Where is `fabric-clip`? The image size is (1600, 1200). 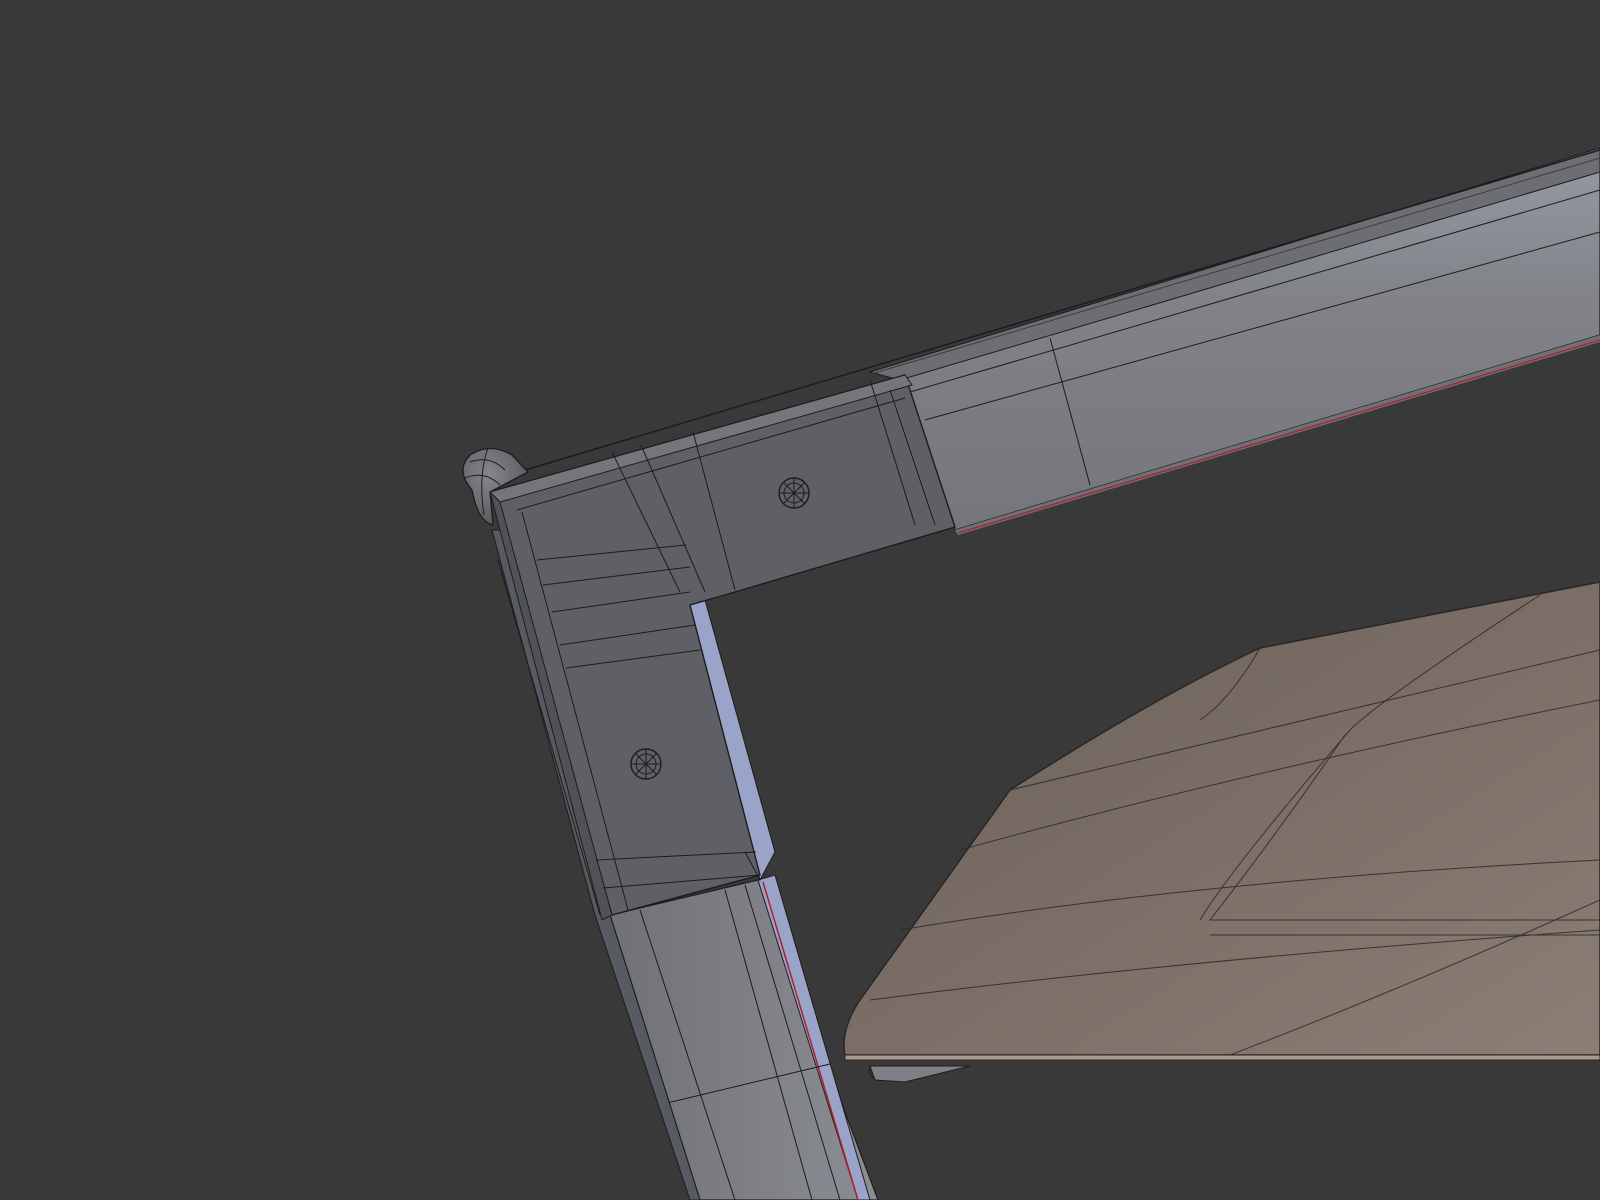
fabric-clip is located at coordinates (920, 1074).